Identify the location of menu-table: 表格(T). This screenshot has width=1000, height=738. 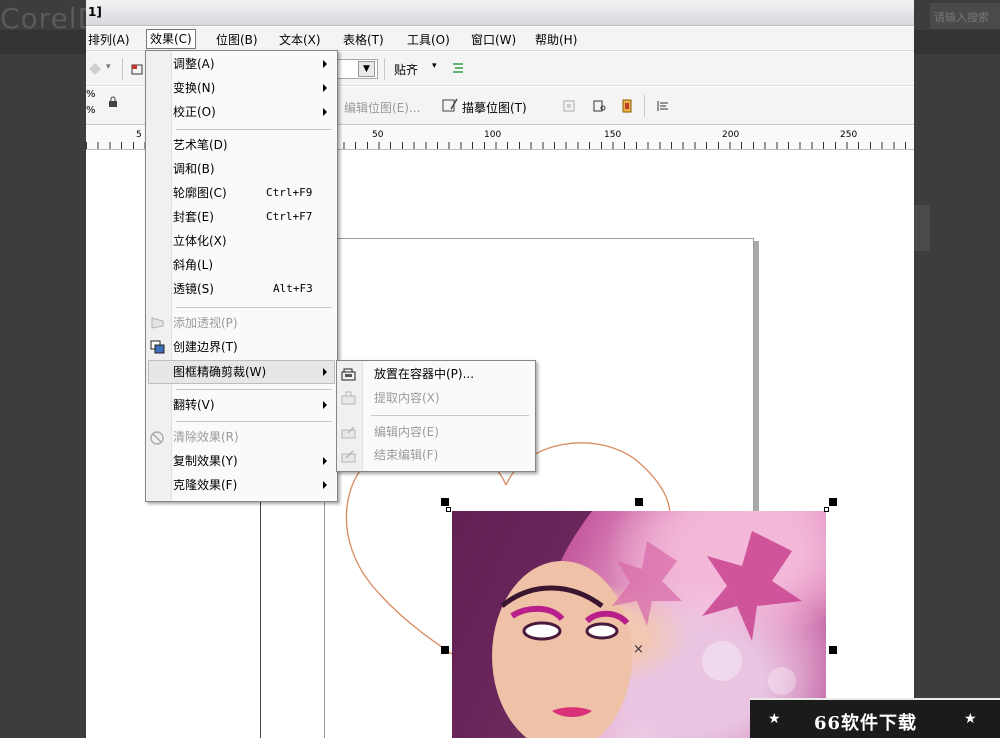
(363, 39).